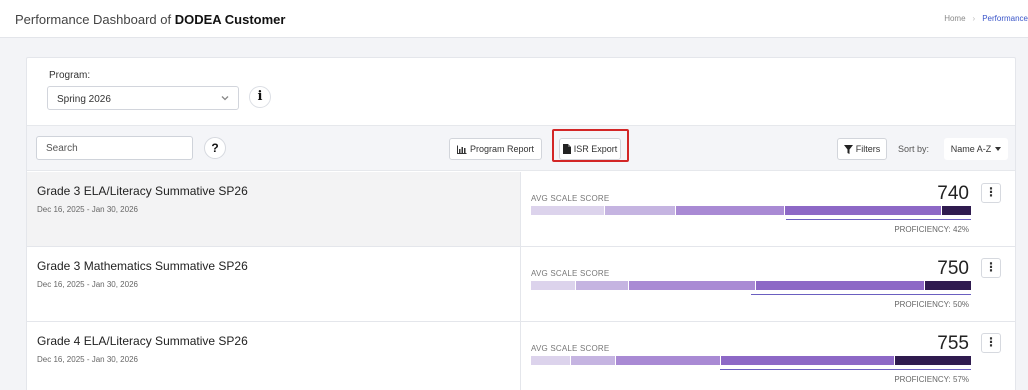  What do you see at coordinates (230, 19) in the screenshot?
I see `organization-name: DODEA Customer` at bounding box center [230, 19].